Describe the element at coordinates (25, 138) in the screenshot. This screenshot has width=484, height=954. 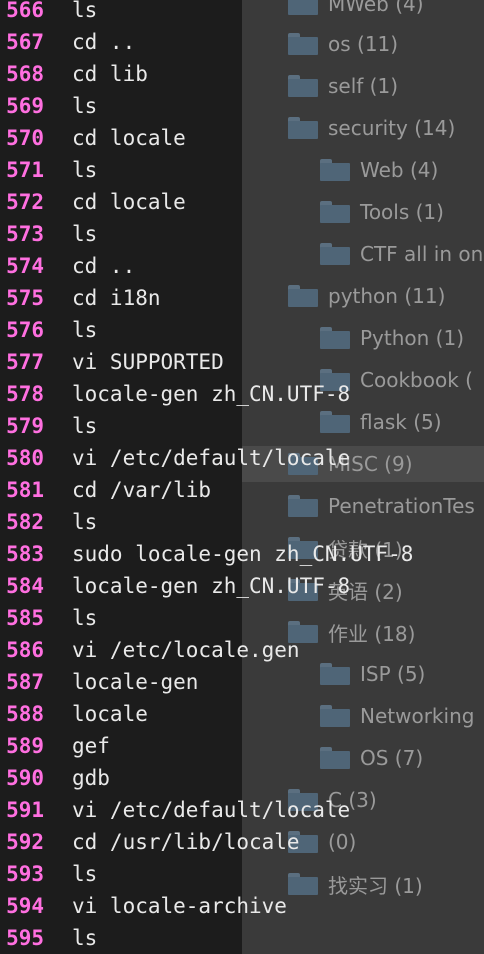
I see `line-number: 570` at that location.